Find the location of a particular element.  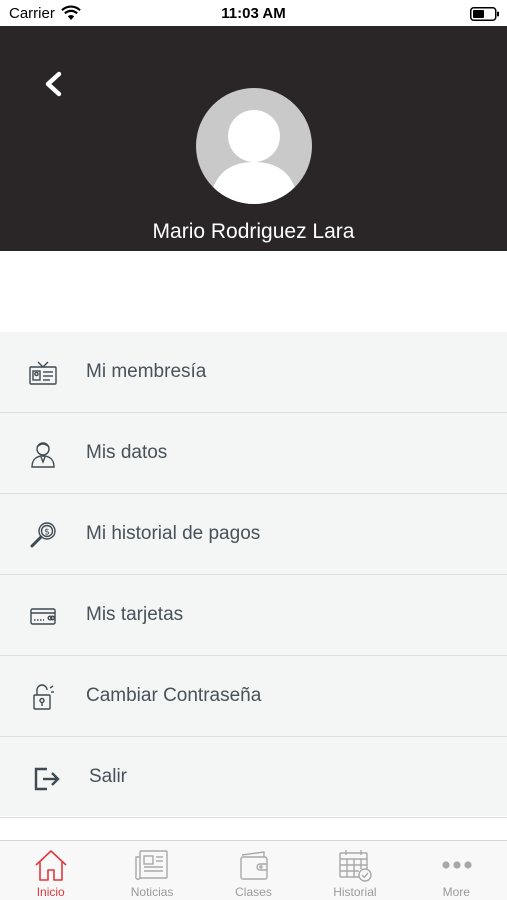

tab-noticias: Noticias is located at coordinates (151, 870).